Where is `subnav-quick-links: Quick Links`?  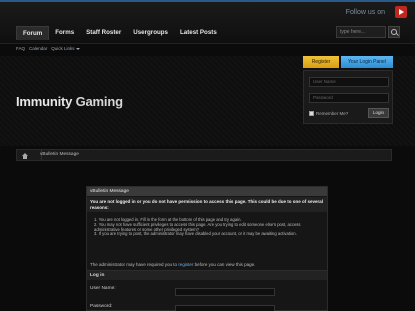
subnav-quick-links: Quick Links is located at coordinates (65, 49).